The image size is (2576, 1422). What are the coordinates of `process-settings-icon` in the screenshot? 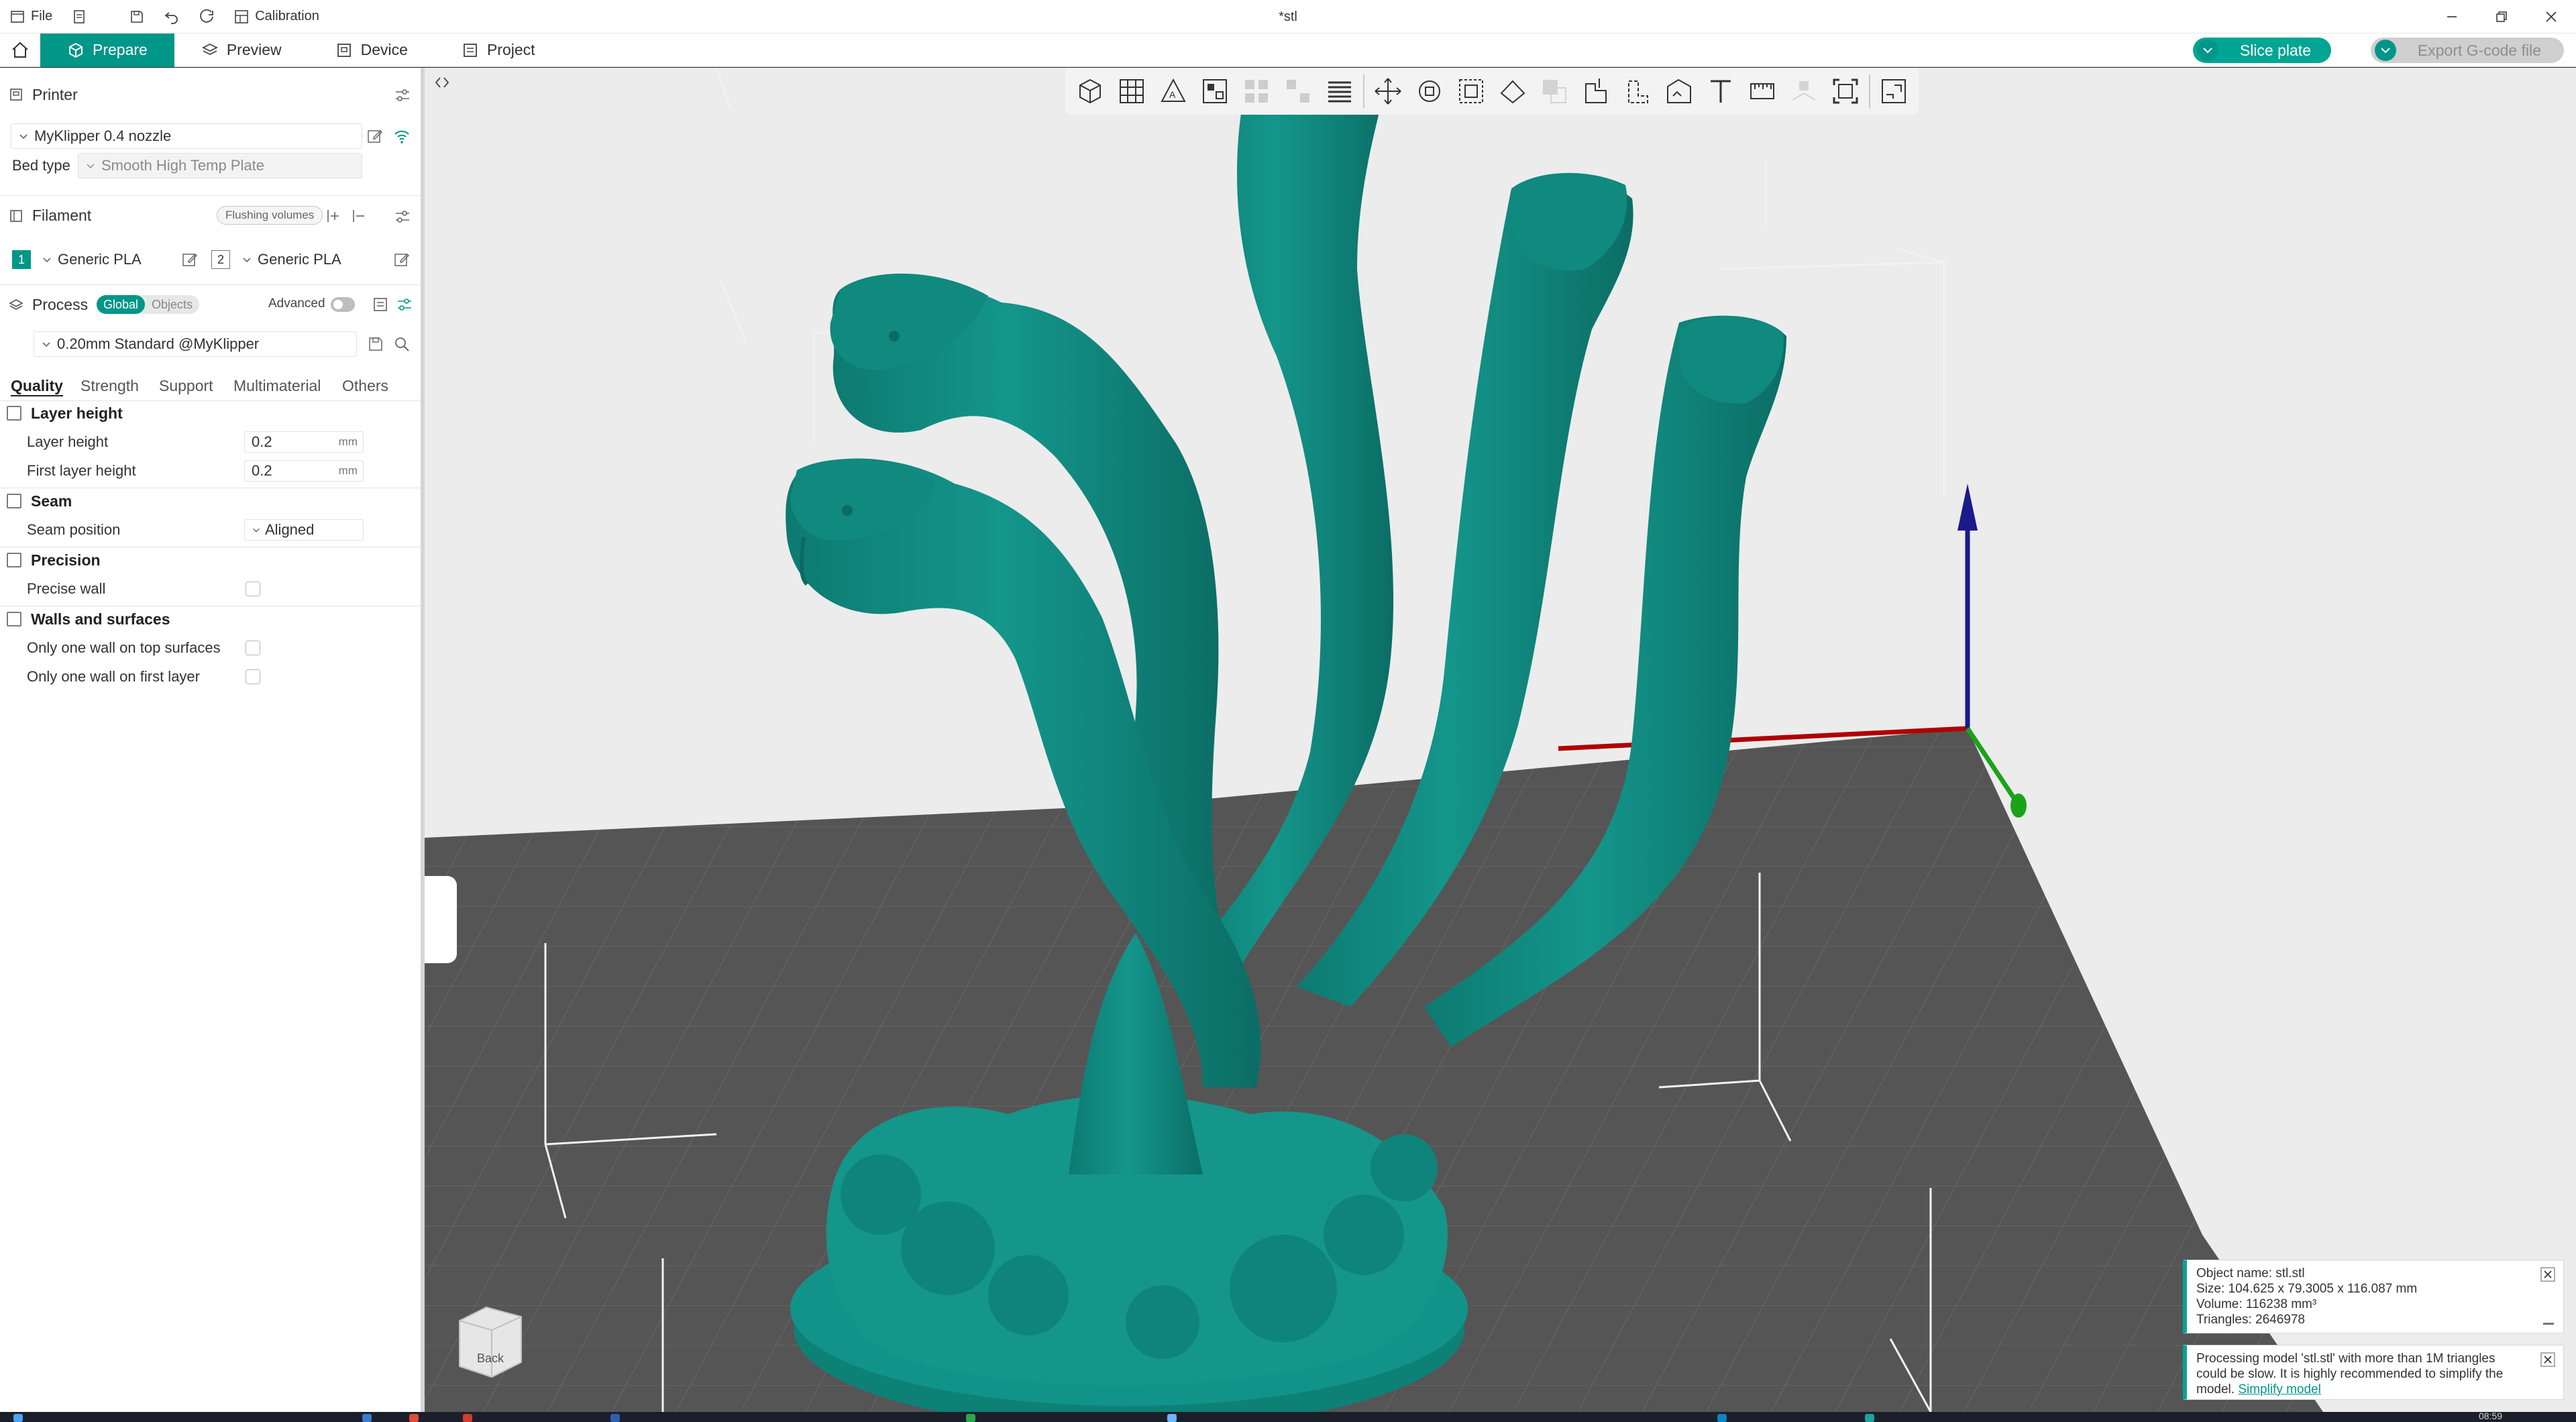 It's located at (404, 304).